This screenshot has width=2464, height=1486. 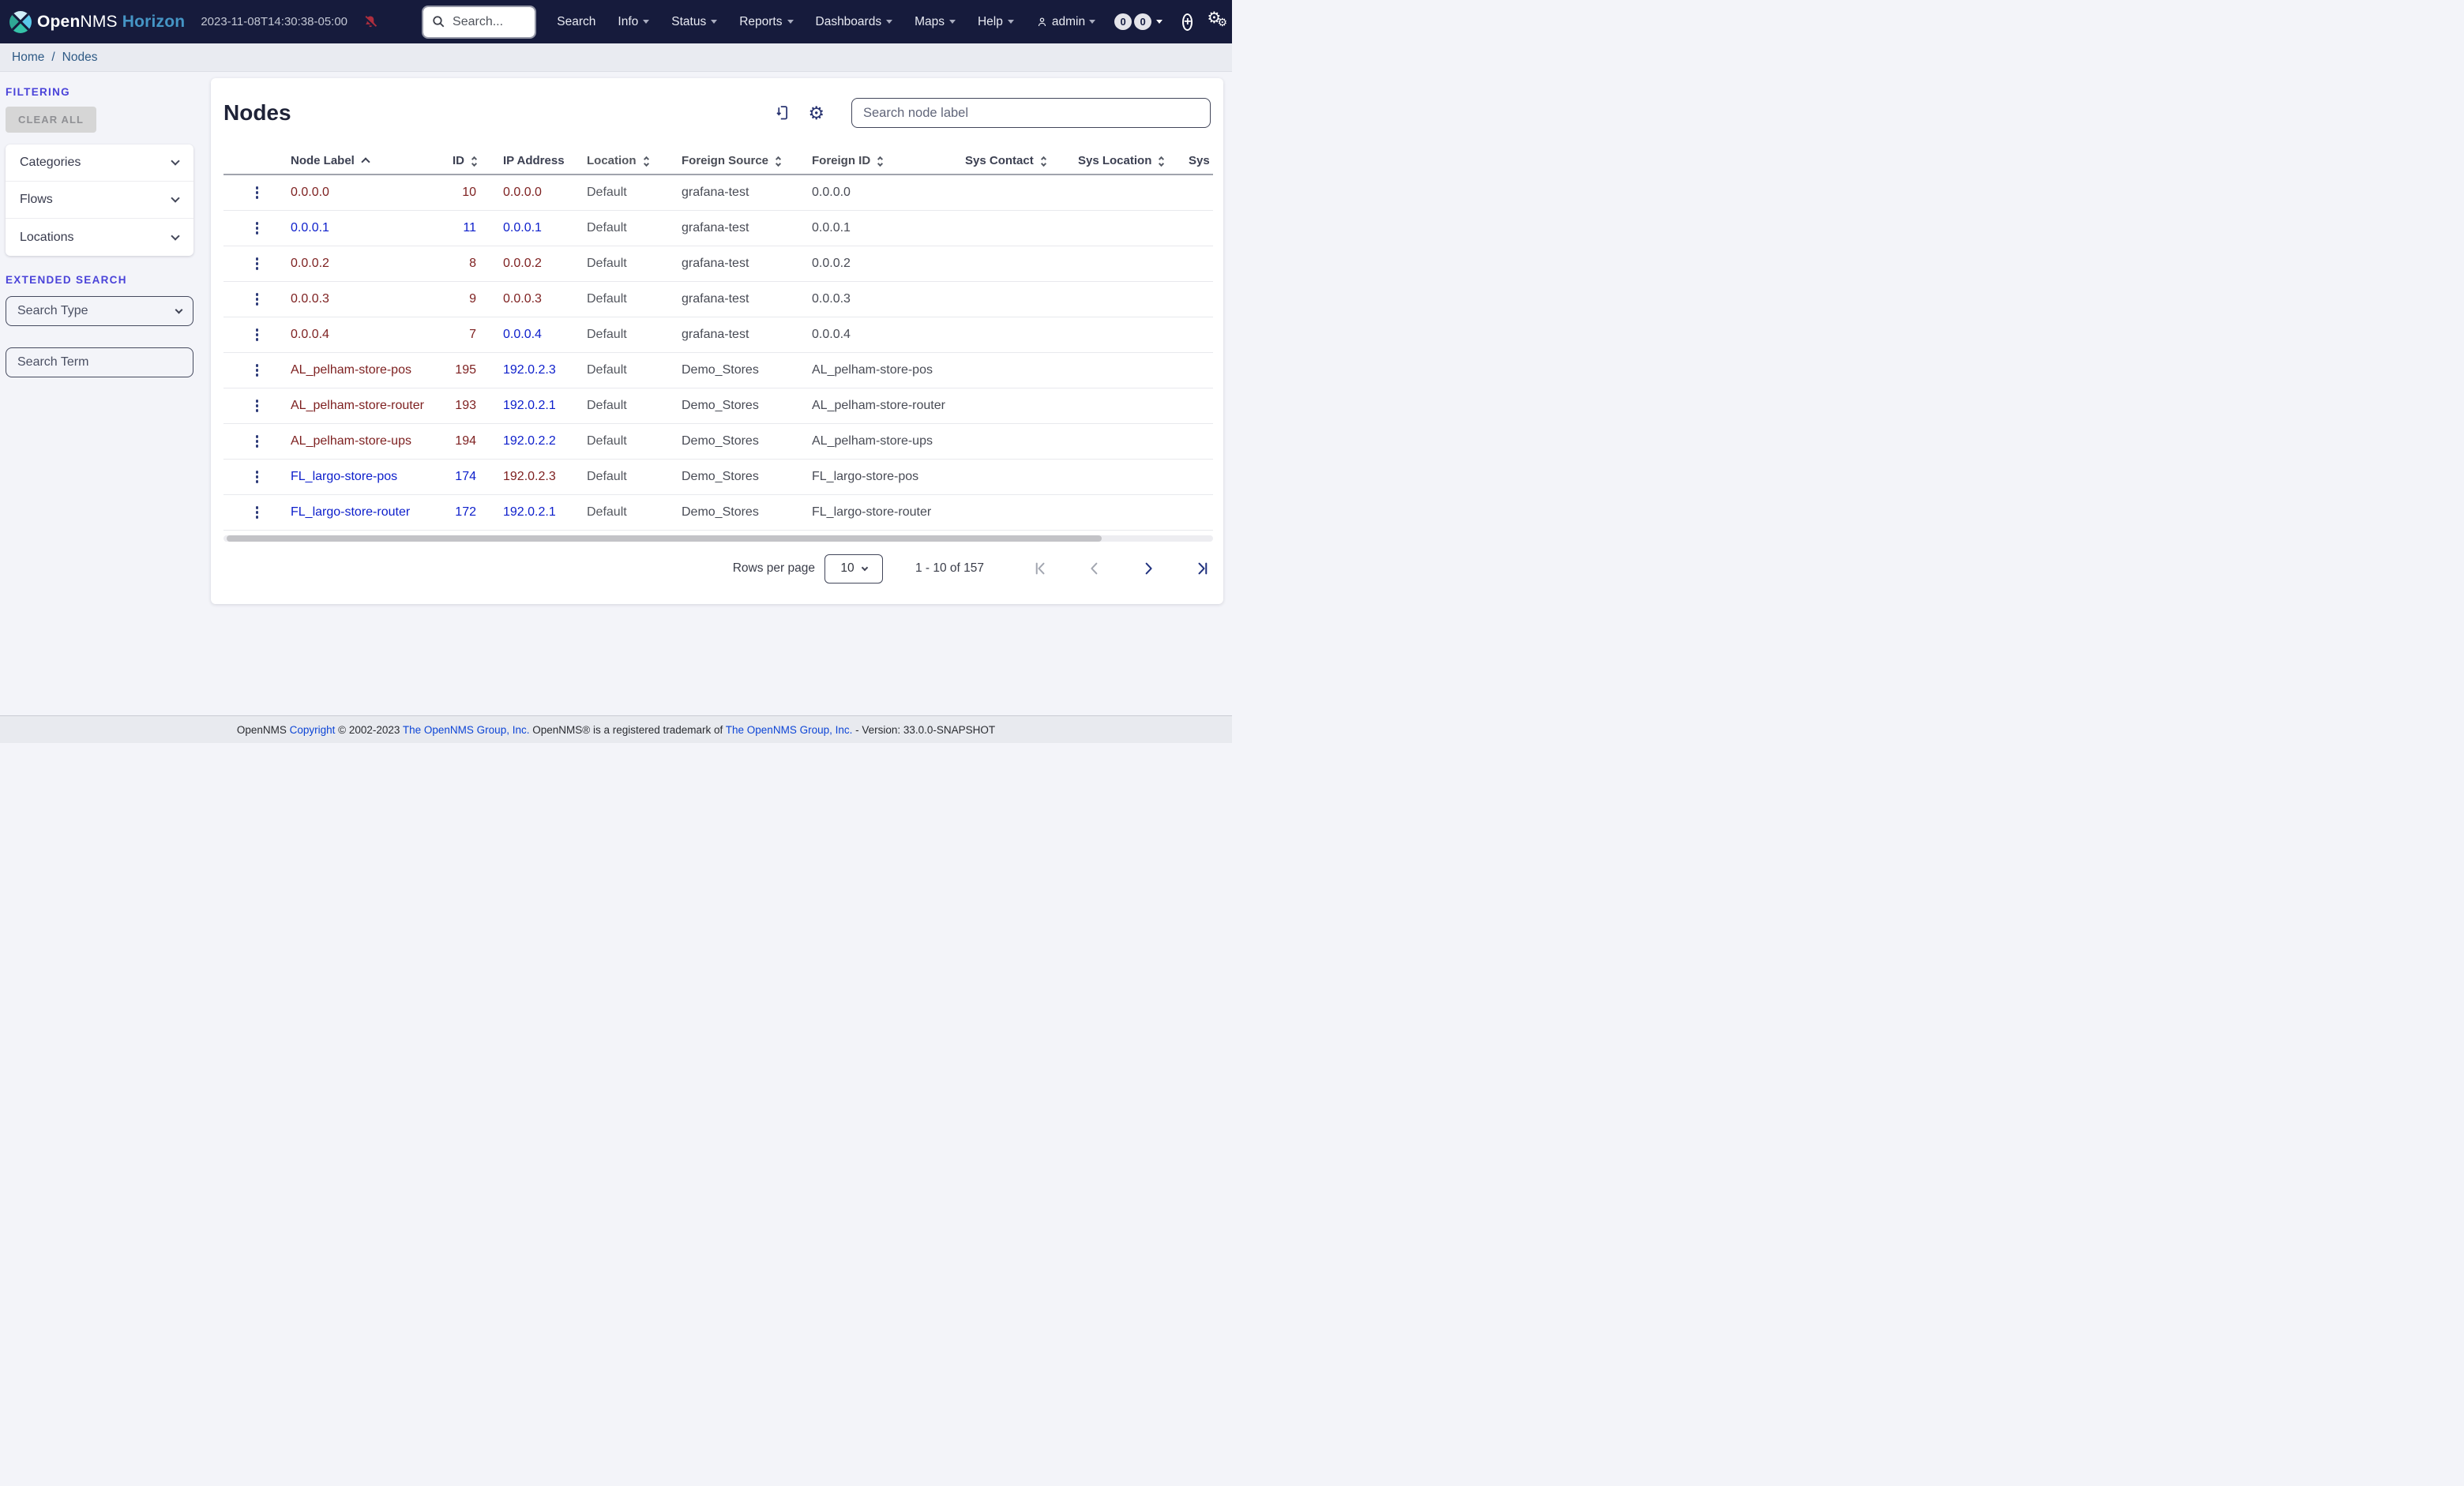 What do you see at coordinates (99, 163) in the screenshot?
I see `accordion-categories: Categories` at bounding box center [99, 163].